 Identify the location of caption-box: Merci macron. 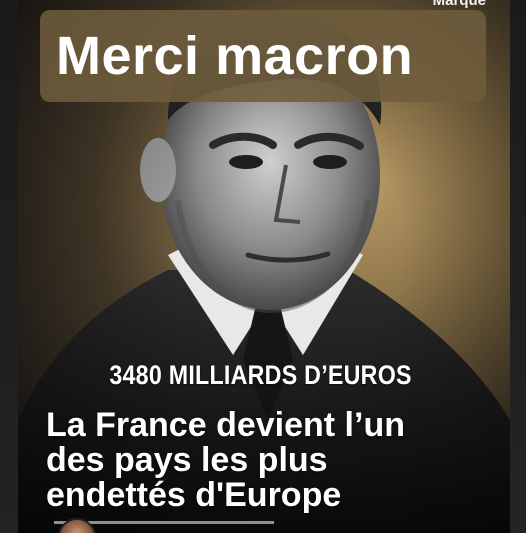
(263, 56).